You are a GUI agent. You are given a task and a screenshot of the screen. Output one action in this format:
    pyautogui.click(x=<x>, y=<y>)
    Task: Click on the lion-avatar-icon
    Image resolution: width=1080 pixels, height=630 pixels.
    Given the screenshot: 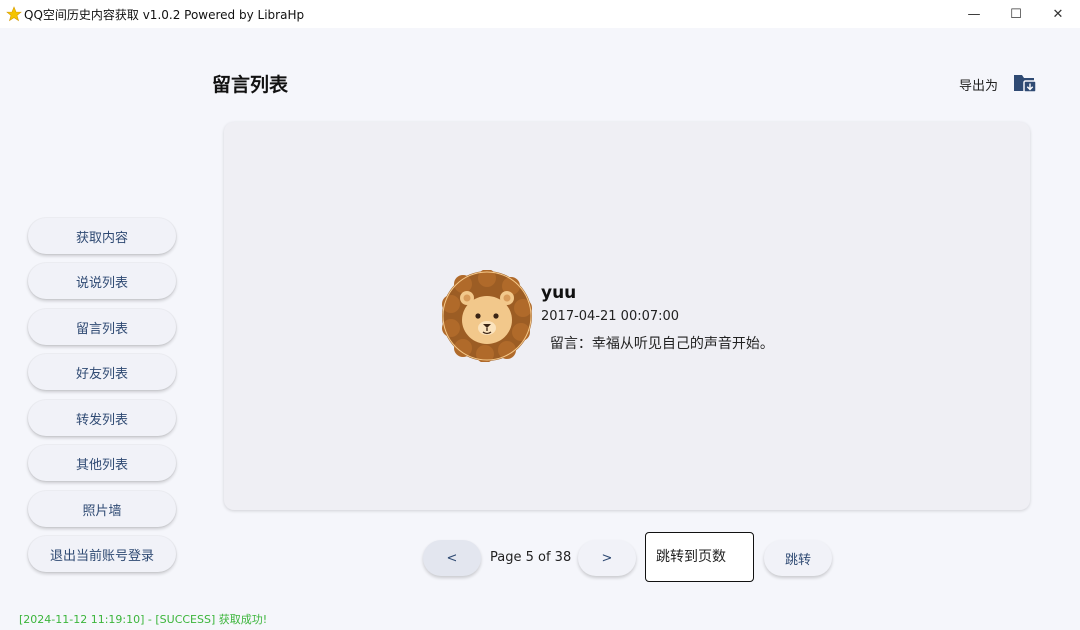 What is the action you would take?
    pyautogui.click(x=487, y=316)
    